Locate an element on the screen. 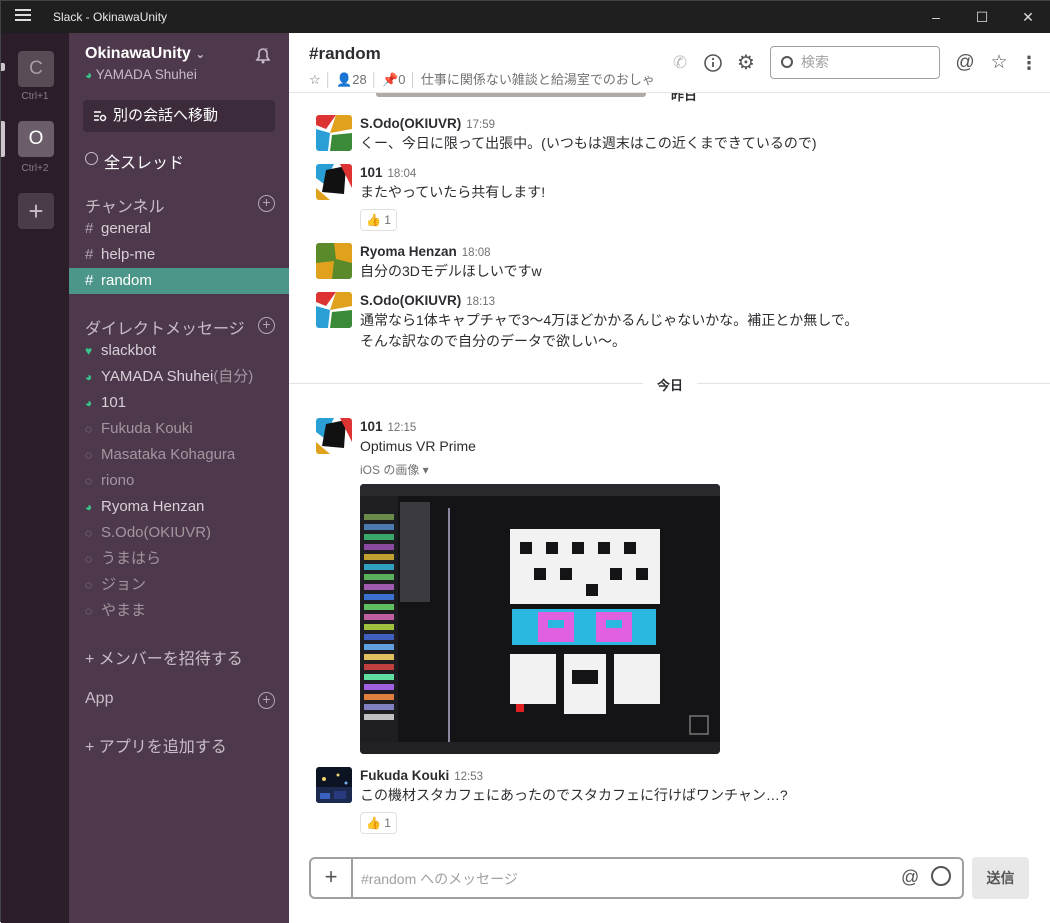  workspace-c-shortcut: Ctrl+1 is located at coordinates (35, 96).